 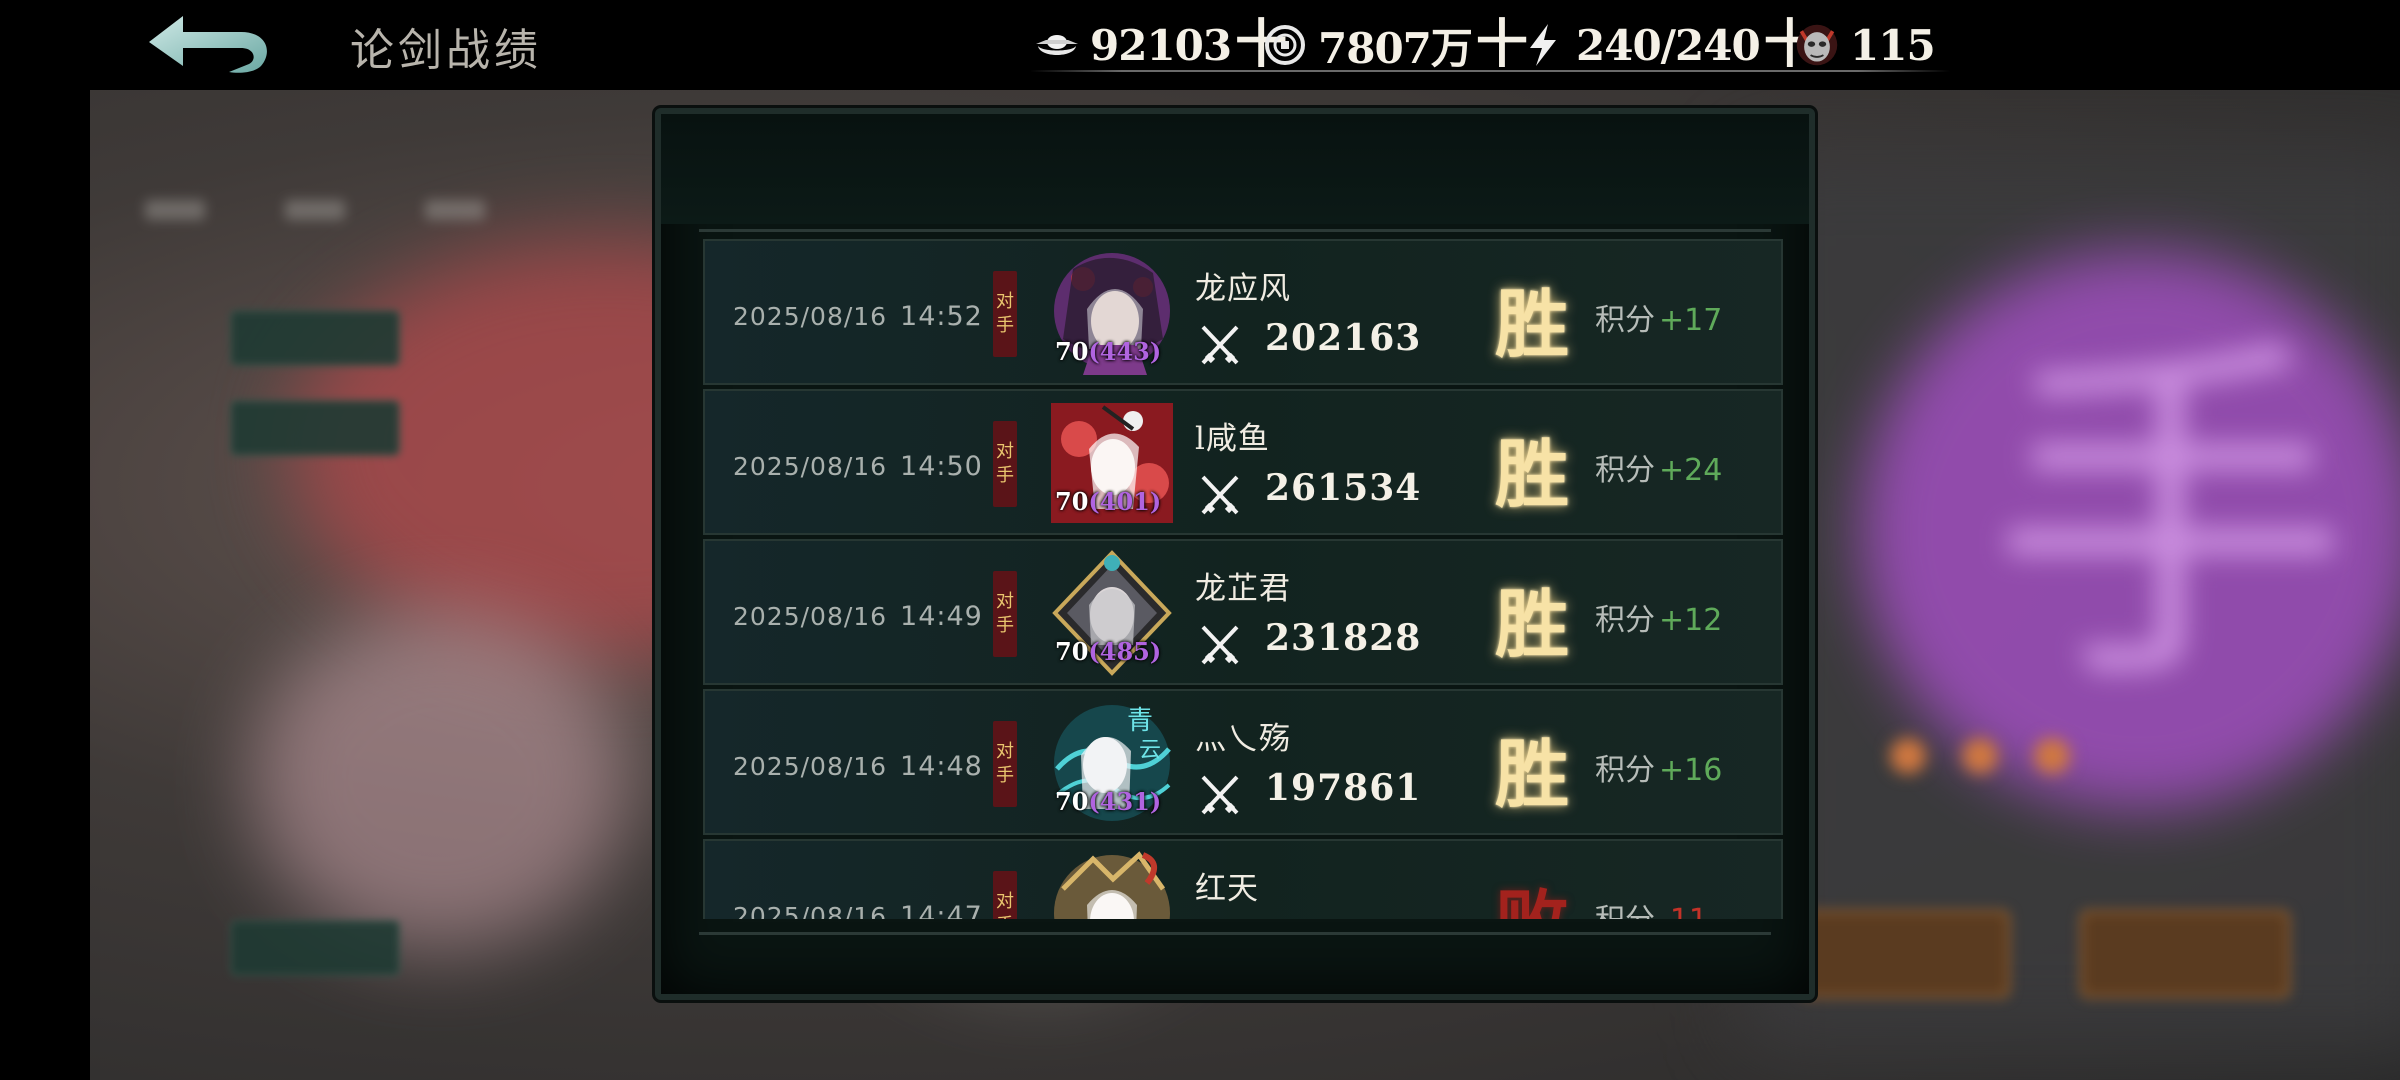 I want to click on score-delta: -11, so click(x=1683, y=911).